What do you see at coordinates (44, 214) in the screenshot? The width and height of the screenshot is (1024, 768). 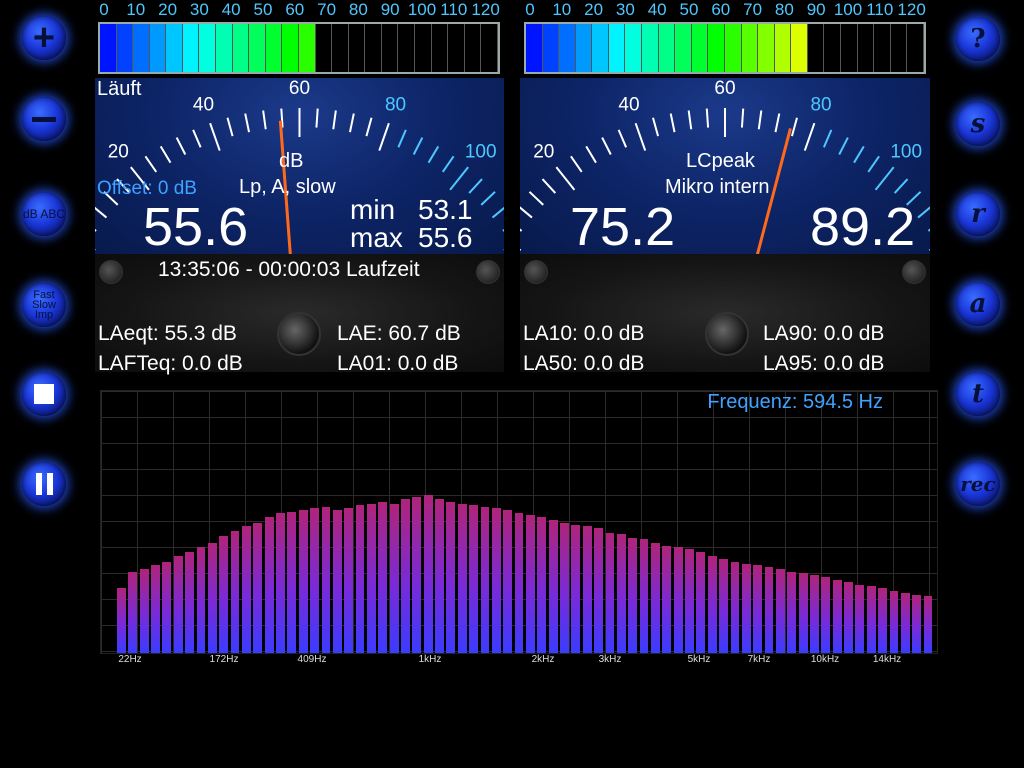 I see `weighting-button: dB ABC` at bounding box center [44, 214].